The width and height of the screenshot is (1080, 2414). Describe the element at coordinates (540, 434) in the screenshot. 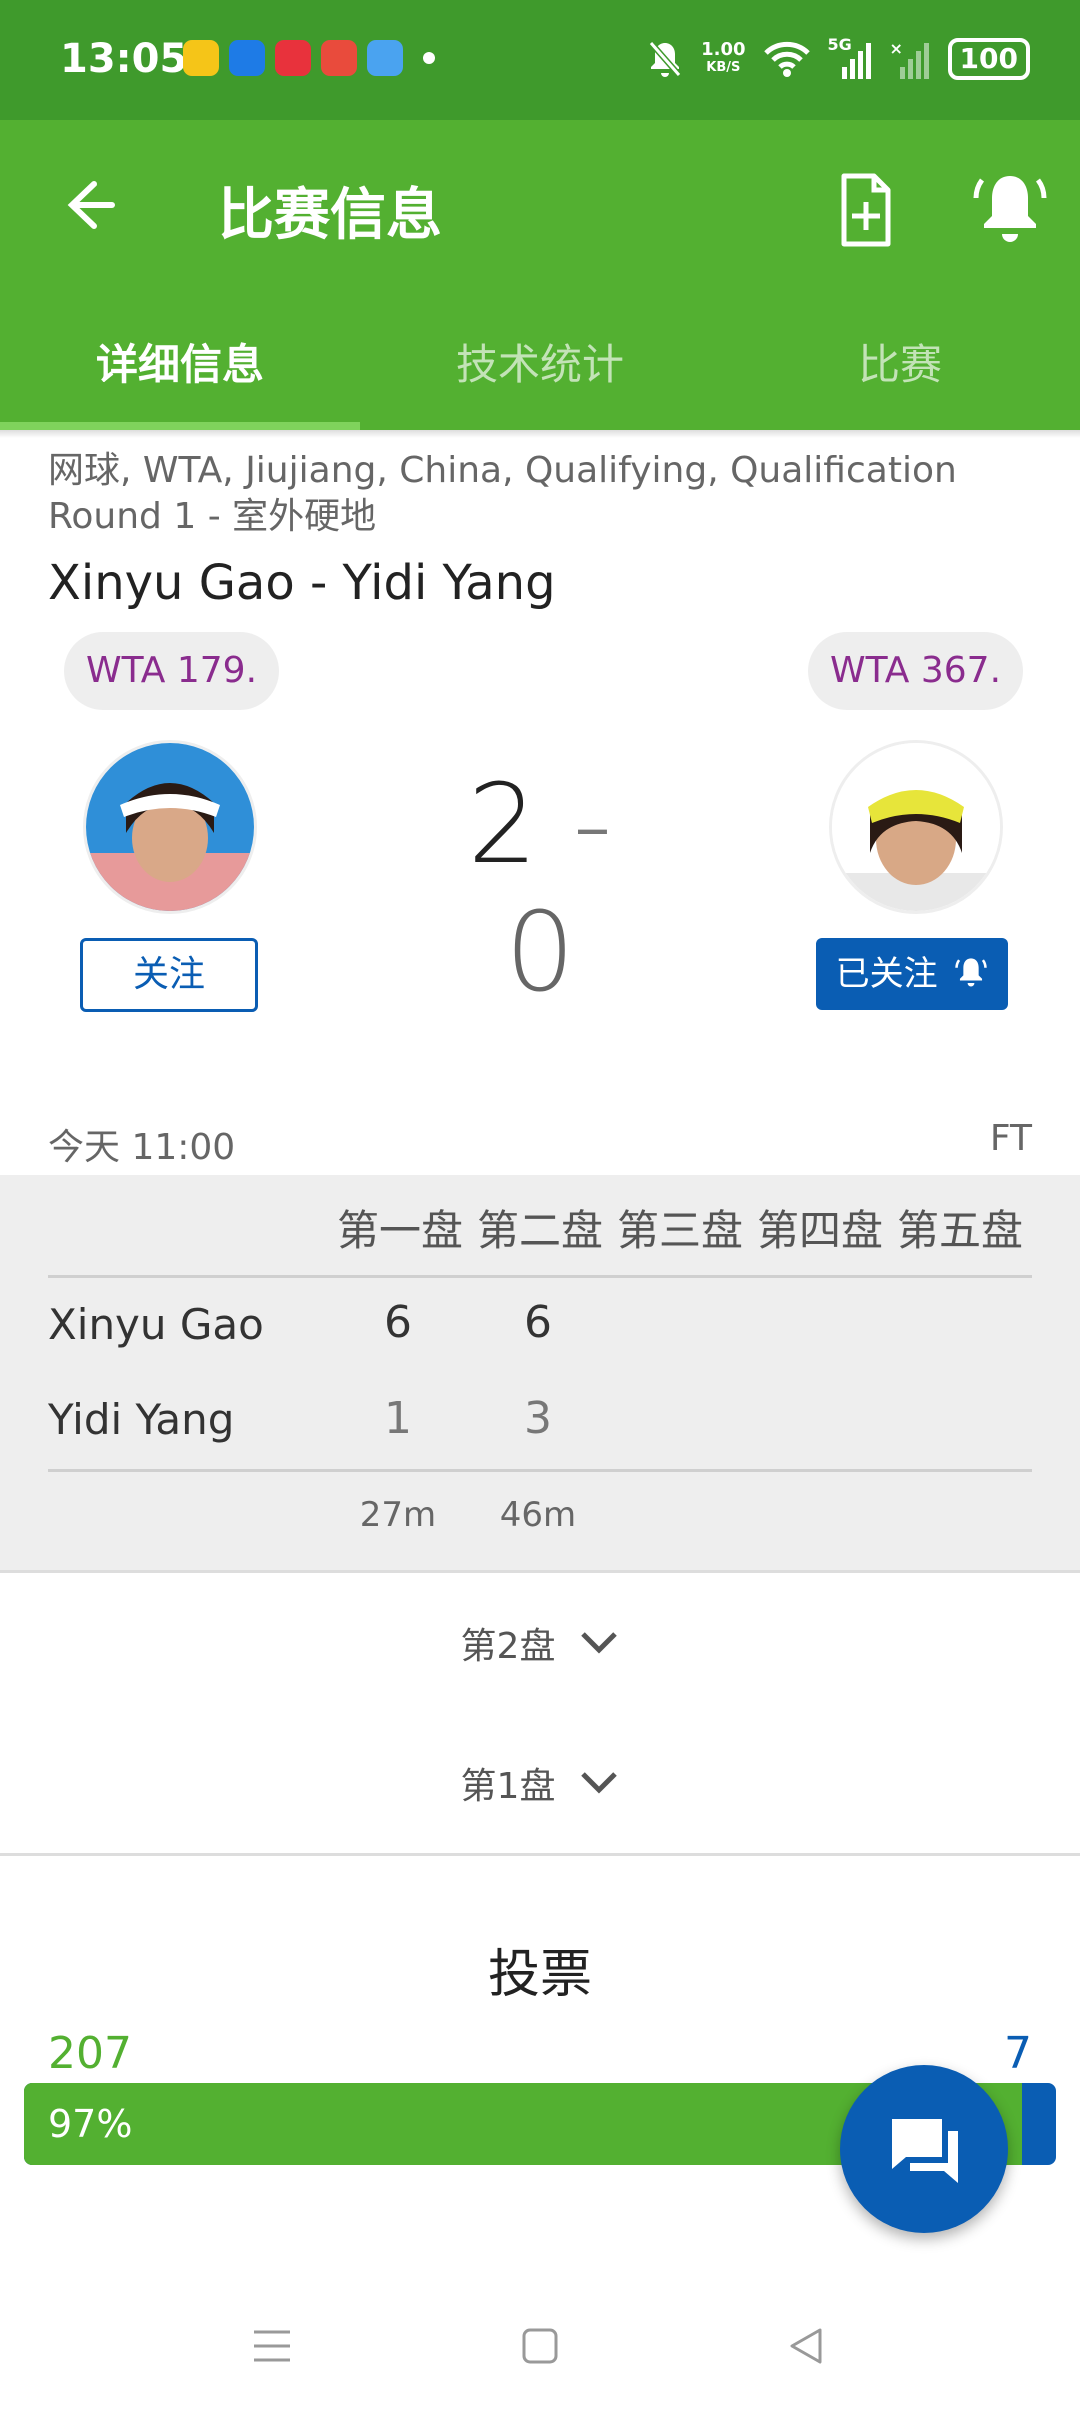

I see `appbar-shadow` at that location.